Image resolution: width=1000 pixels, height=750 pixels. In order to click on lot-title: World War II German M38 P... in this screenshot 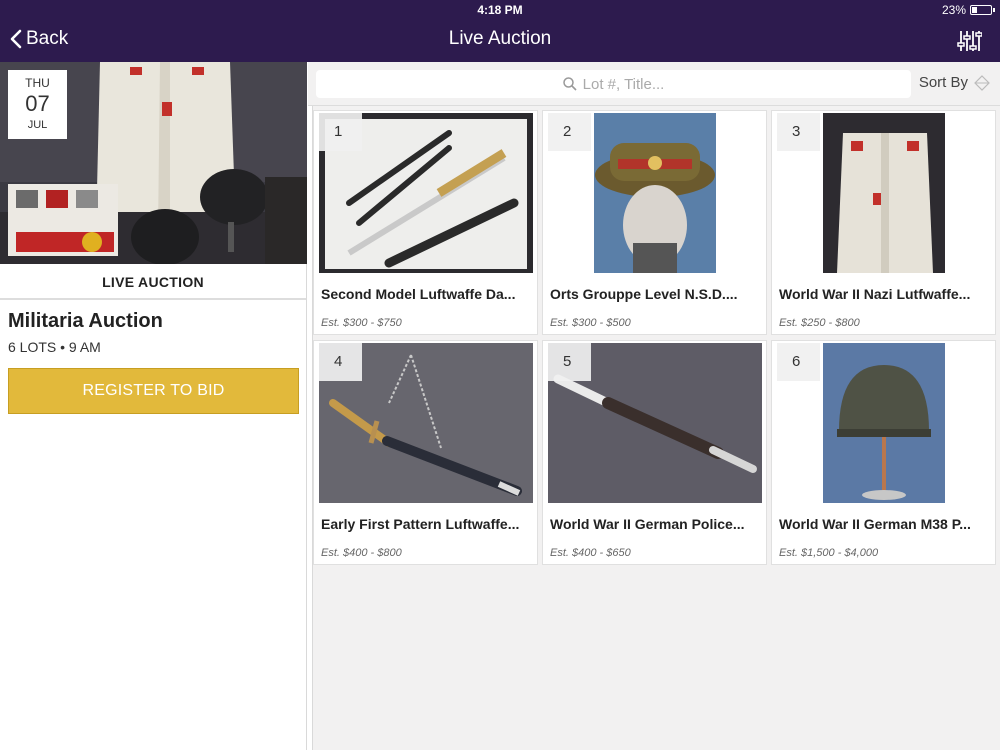, I will do `click(875, 524)`.